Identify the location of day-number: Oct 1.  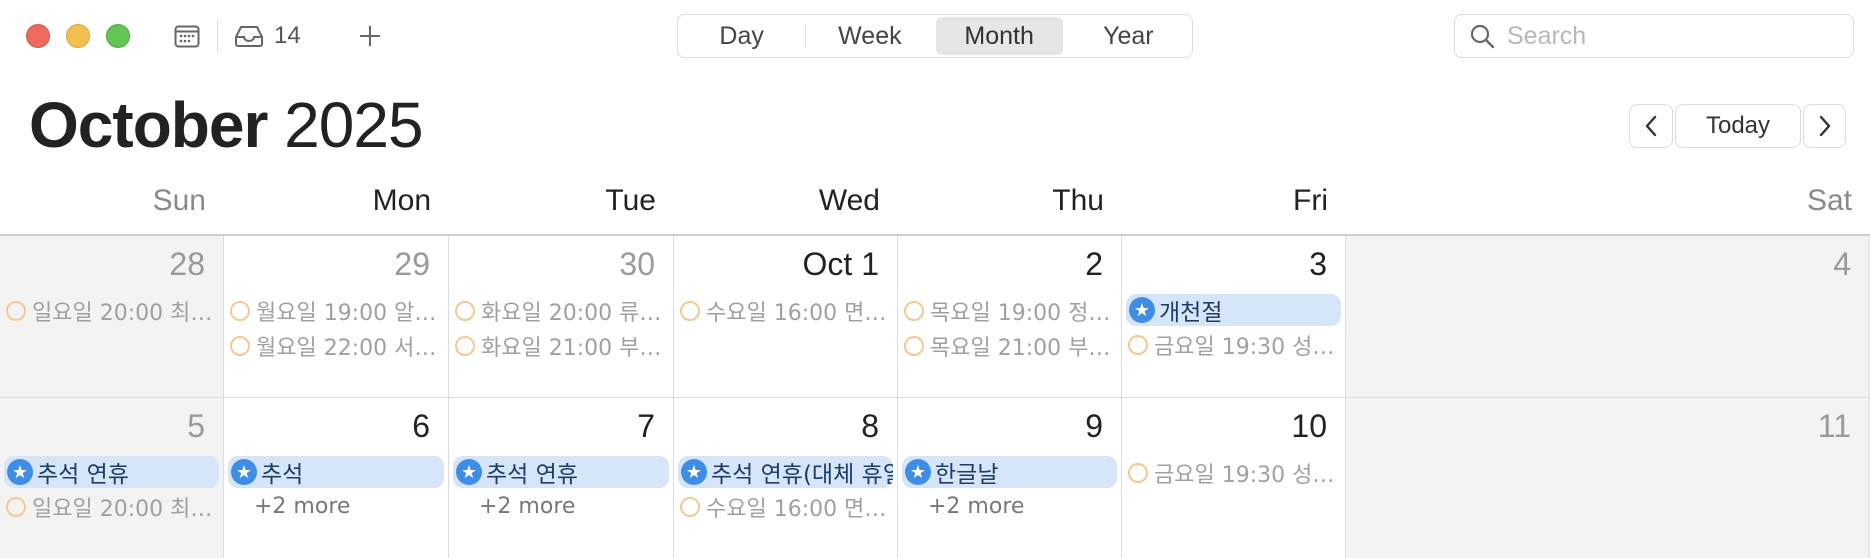
(840, 264).